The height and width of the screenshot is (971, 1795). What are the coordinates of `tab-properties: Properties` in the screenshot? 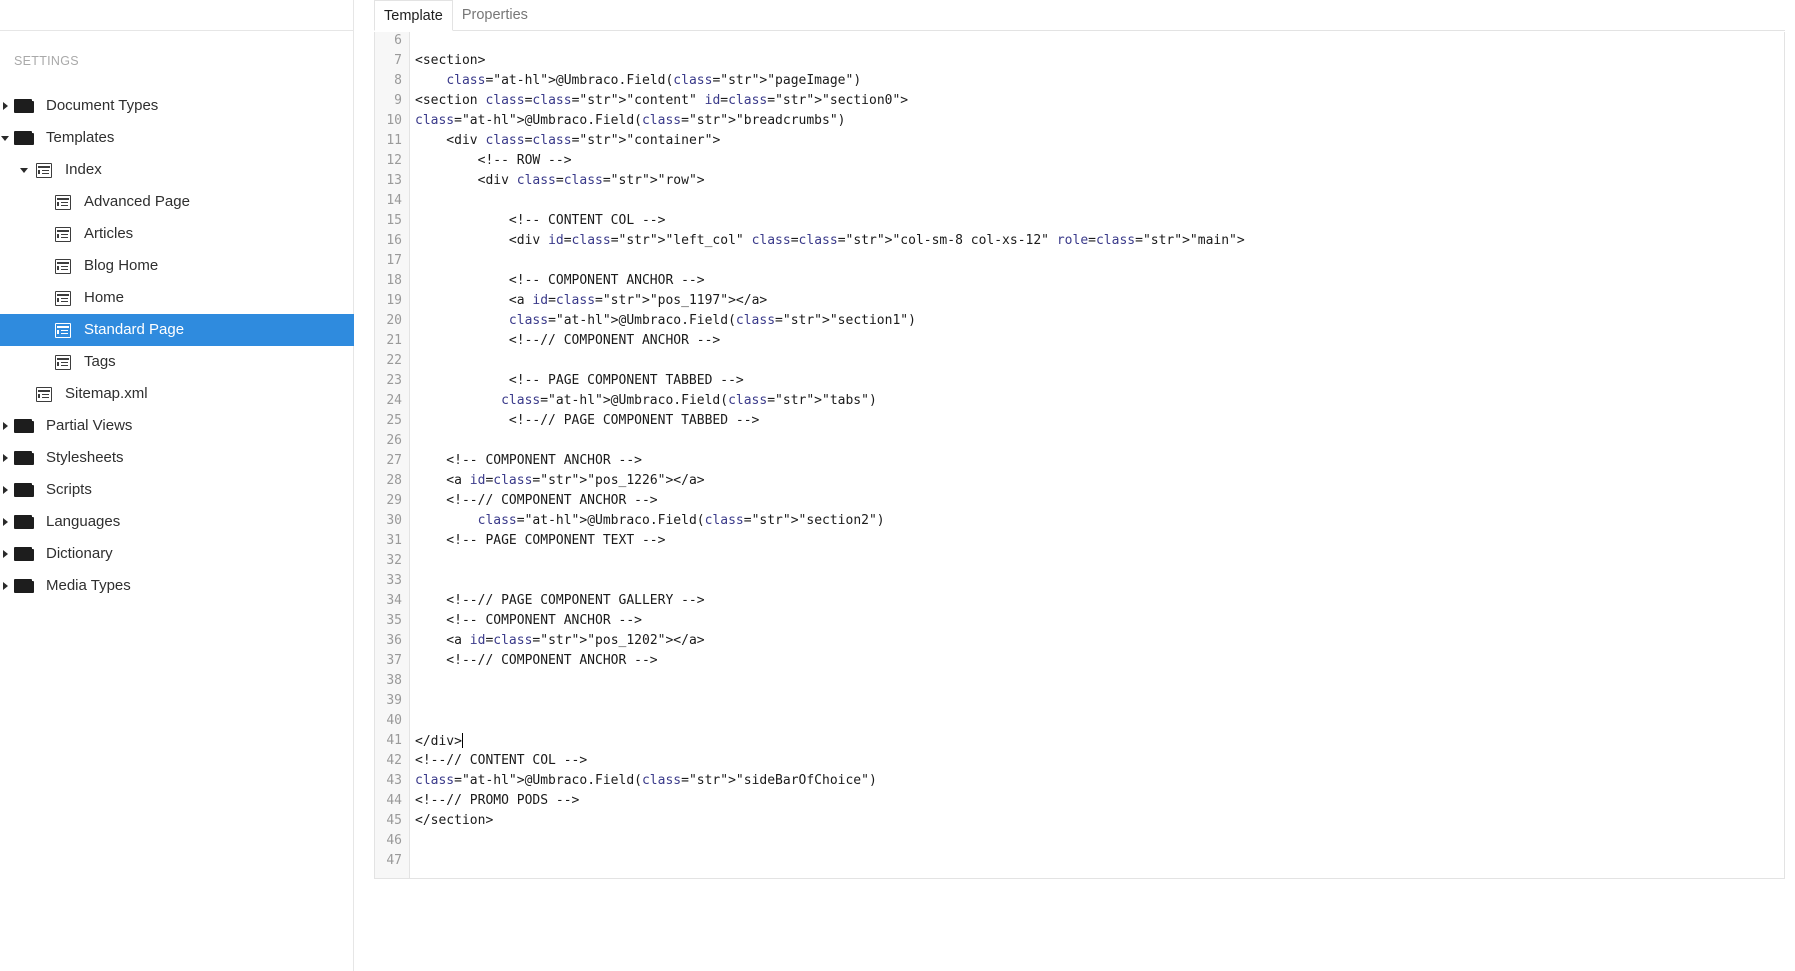 It's located at (495, 15).